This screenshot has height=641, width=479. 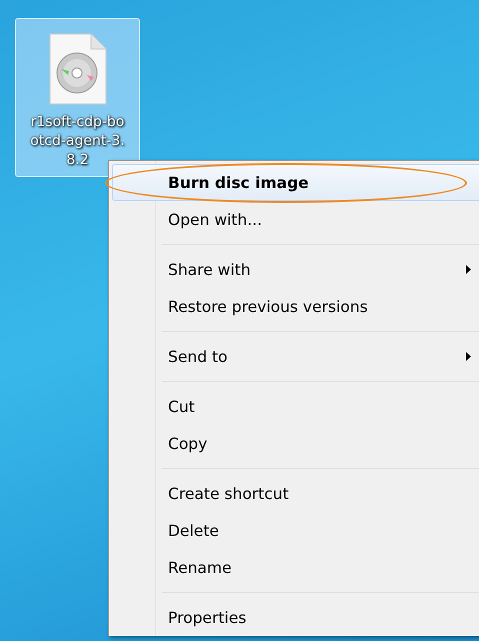 I want to click on disc-file-icon, so click(x=77, y=69).